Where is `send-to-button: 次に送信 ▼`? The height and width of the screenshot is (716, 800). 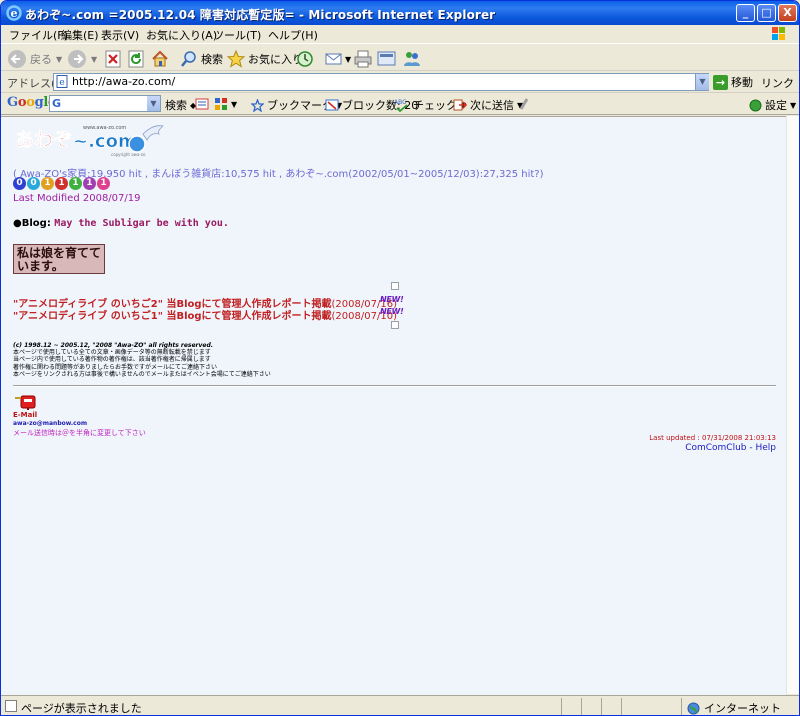
send-to-button: 次に送信 ▼ is located at coordinates (488, 105).